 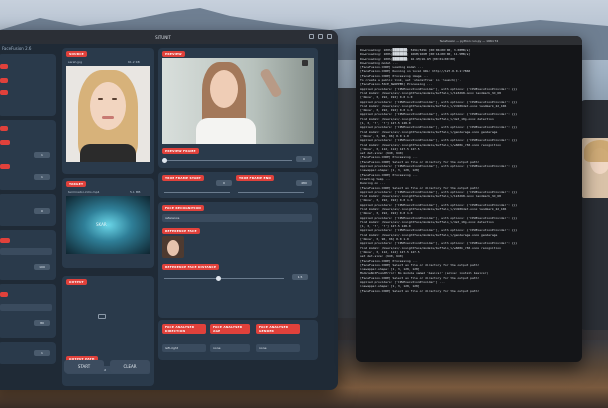 What do you see at coordinates (28, 155) in the screenshot?
I see `settings-panel: 1 1` at bounding box center [28, 155].